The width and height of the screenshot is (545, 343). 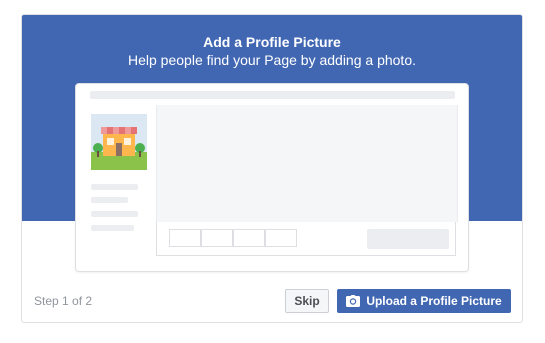 I want to click on storefront-icon, so click(x=119, y=142).